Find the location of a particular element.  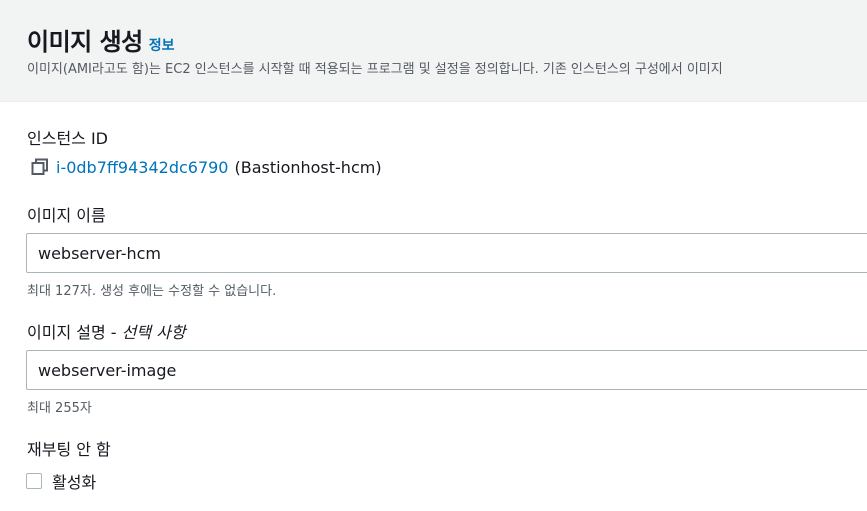

no-reboot-checkbox-label: 활성화 is located at coordinates (74, 482).